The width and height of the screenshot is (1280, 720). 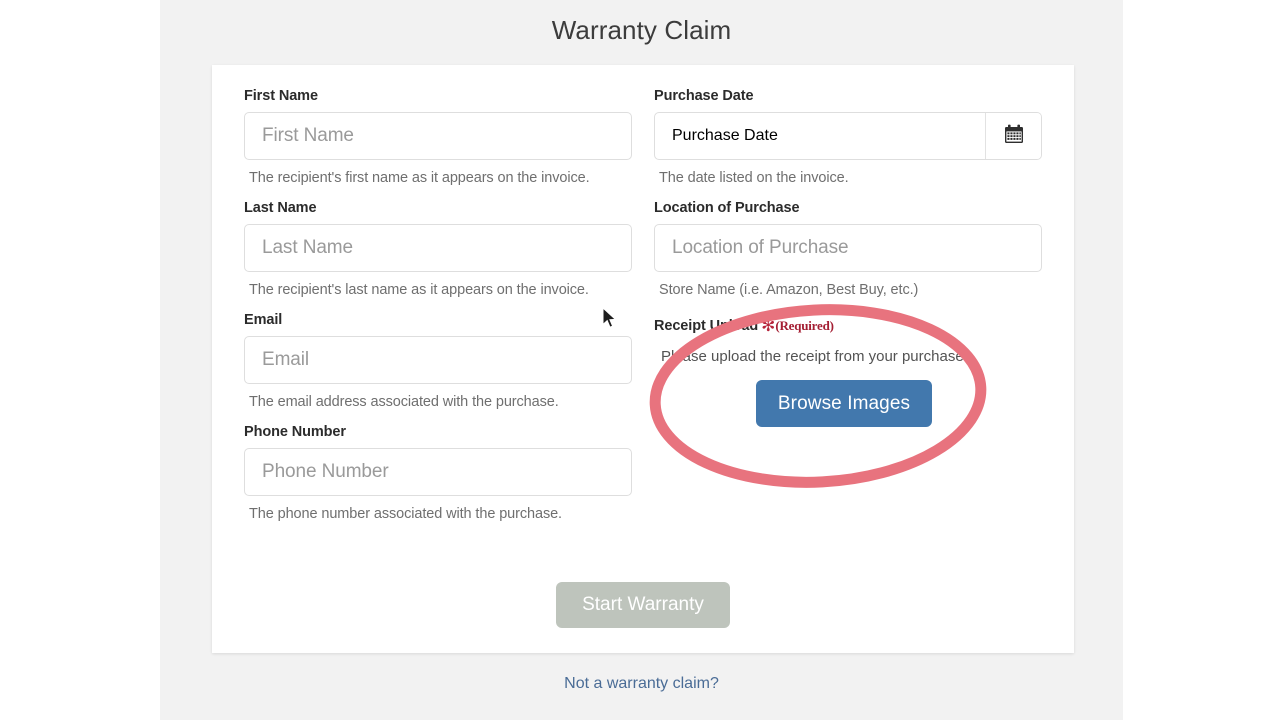 I want to click on first-name-input: First Name, so click(x=438, y=136).